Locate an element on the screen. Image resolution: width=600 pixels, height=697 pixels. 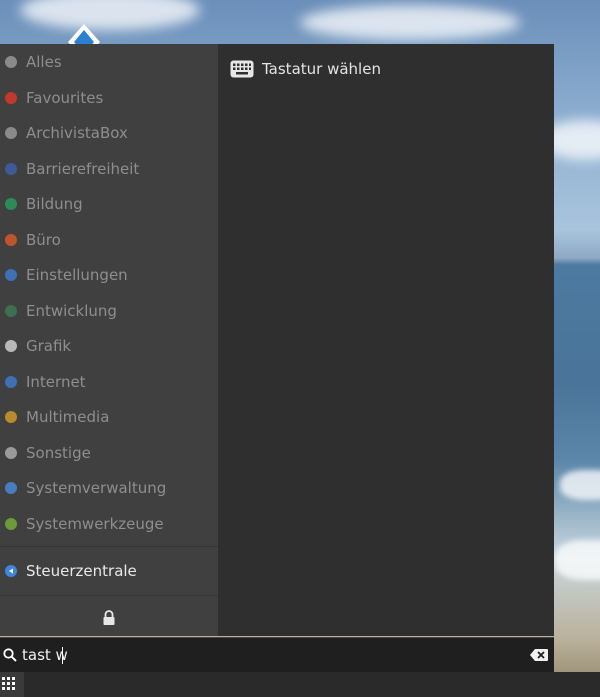
sidebar-item-label: Favourites is located at coordinates (65, 97).